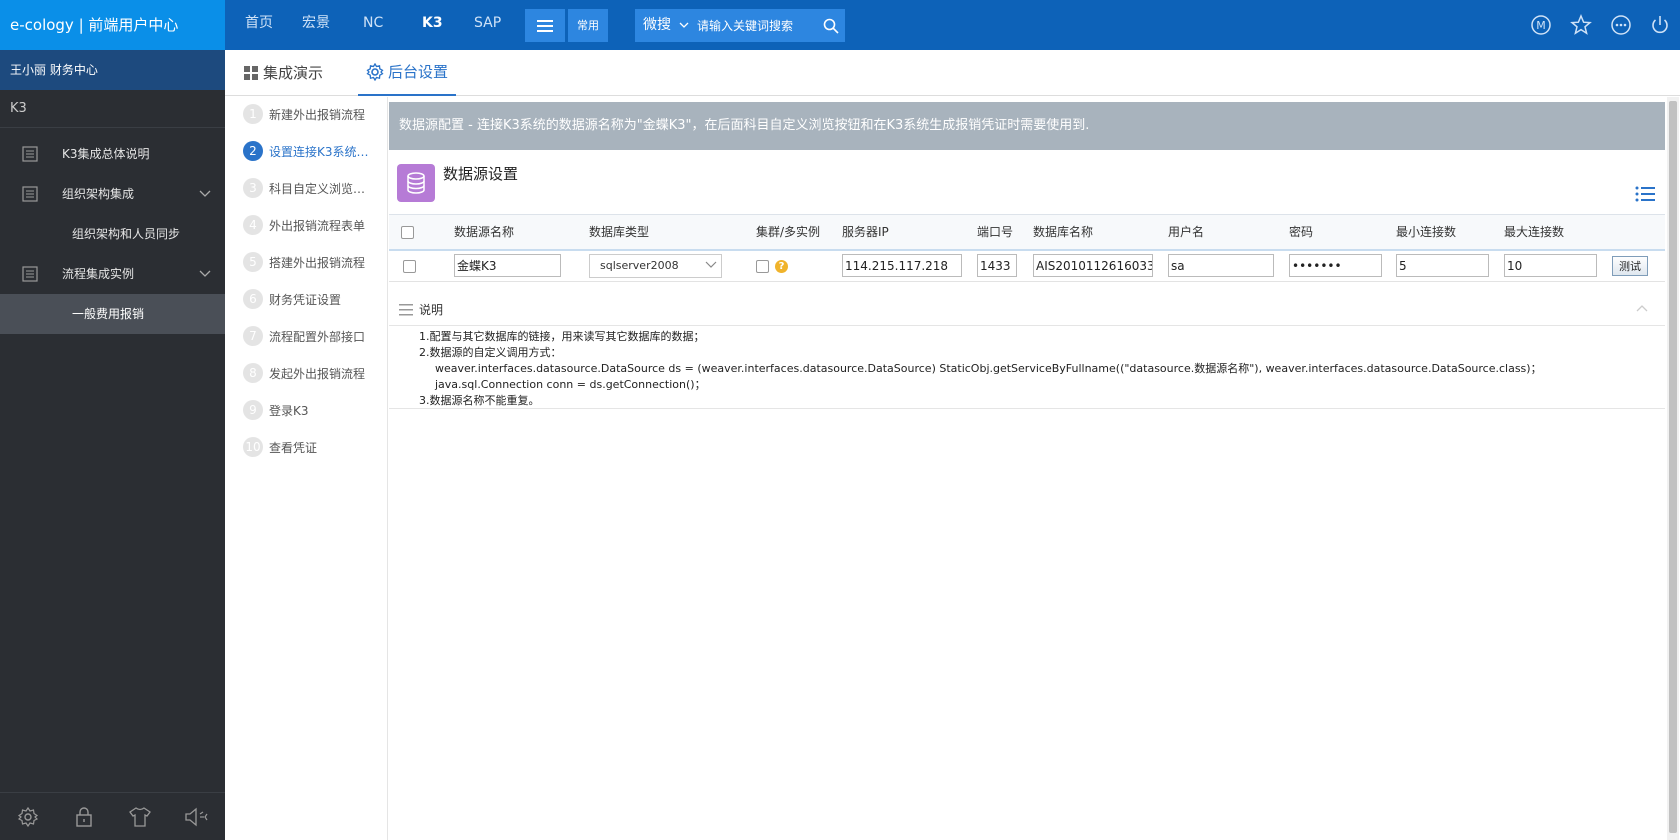 This screenshot has width=1680, height=840. Describe the element at coordinates (112, 314) in the screenshot. I see `sidebar-subitem-general-expense: 一般费用报销` at that location.